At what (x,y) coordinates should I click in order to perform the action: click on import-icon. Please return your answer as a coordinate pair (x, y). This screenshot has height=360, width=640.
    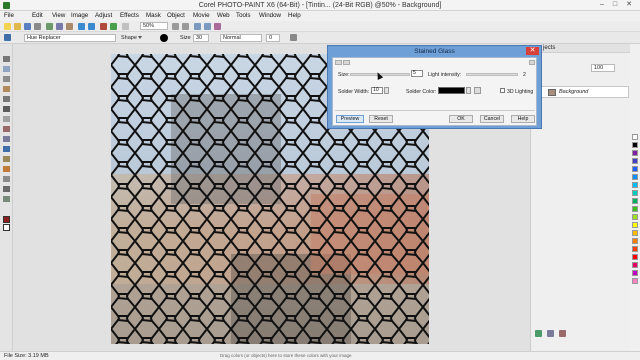
    Looking at the image, I should click on (103, 26).